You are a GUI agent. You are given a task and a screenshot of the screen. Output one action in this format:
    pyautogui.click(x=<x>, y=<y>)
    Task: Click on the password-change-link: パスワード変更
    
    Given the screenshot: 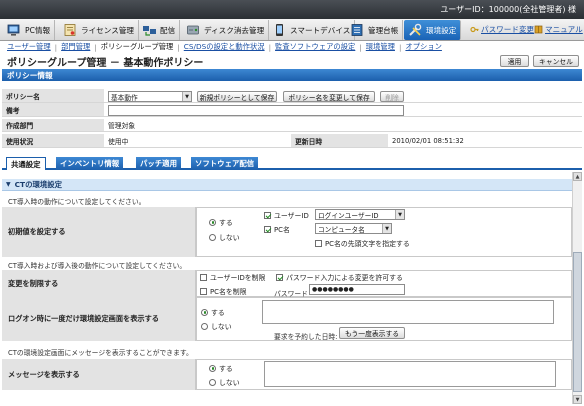 What is the action you would take?
    pyautogui.click(x=502, y=29)
    